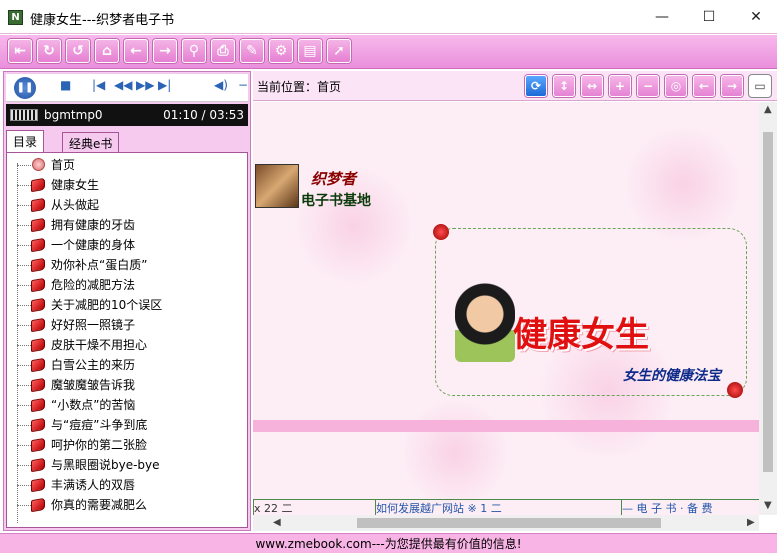 The width and height of the screenshot is (777, 553). Describe the element at coordinates (127, 141) in the screenshot. I see `panel-tabs: 目录 经典e书` at that location.